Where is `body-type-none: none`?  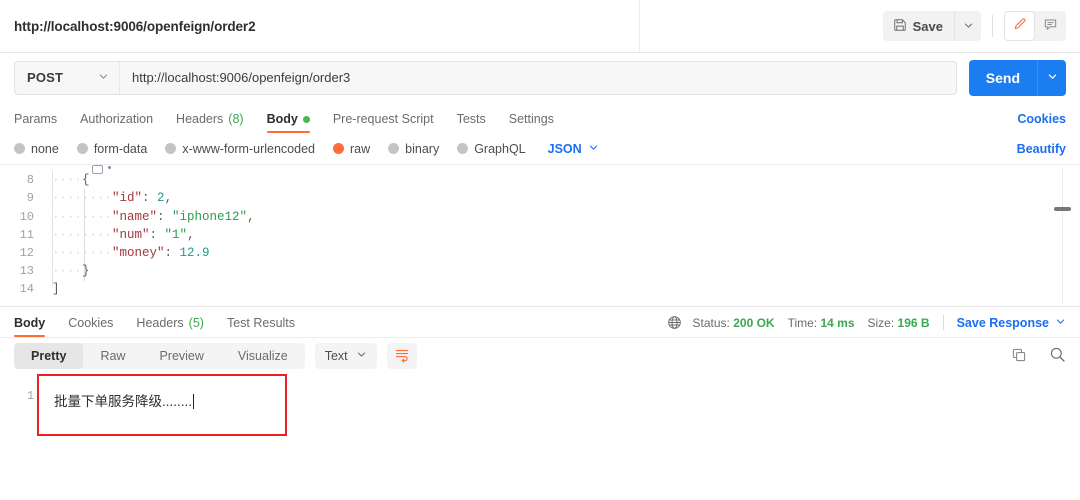 body-type-none: none is located at coordinates (36, 149).